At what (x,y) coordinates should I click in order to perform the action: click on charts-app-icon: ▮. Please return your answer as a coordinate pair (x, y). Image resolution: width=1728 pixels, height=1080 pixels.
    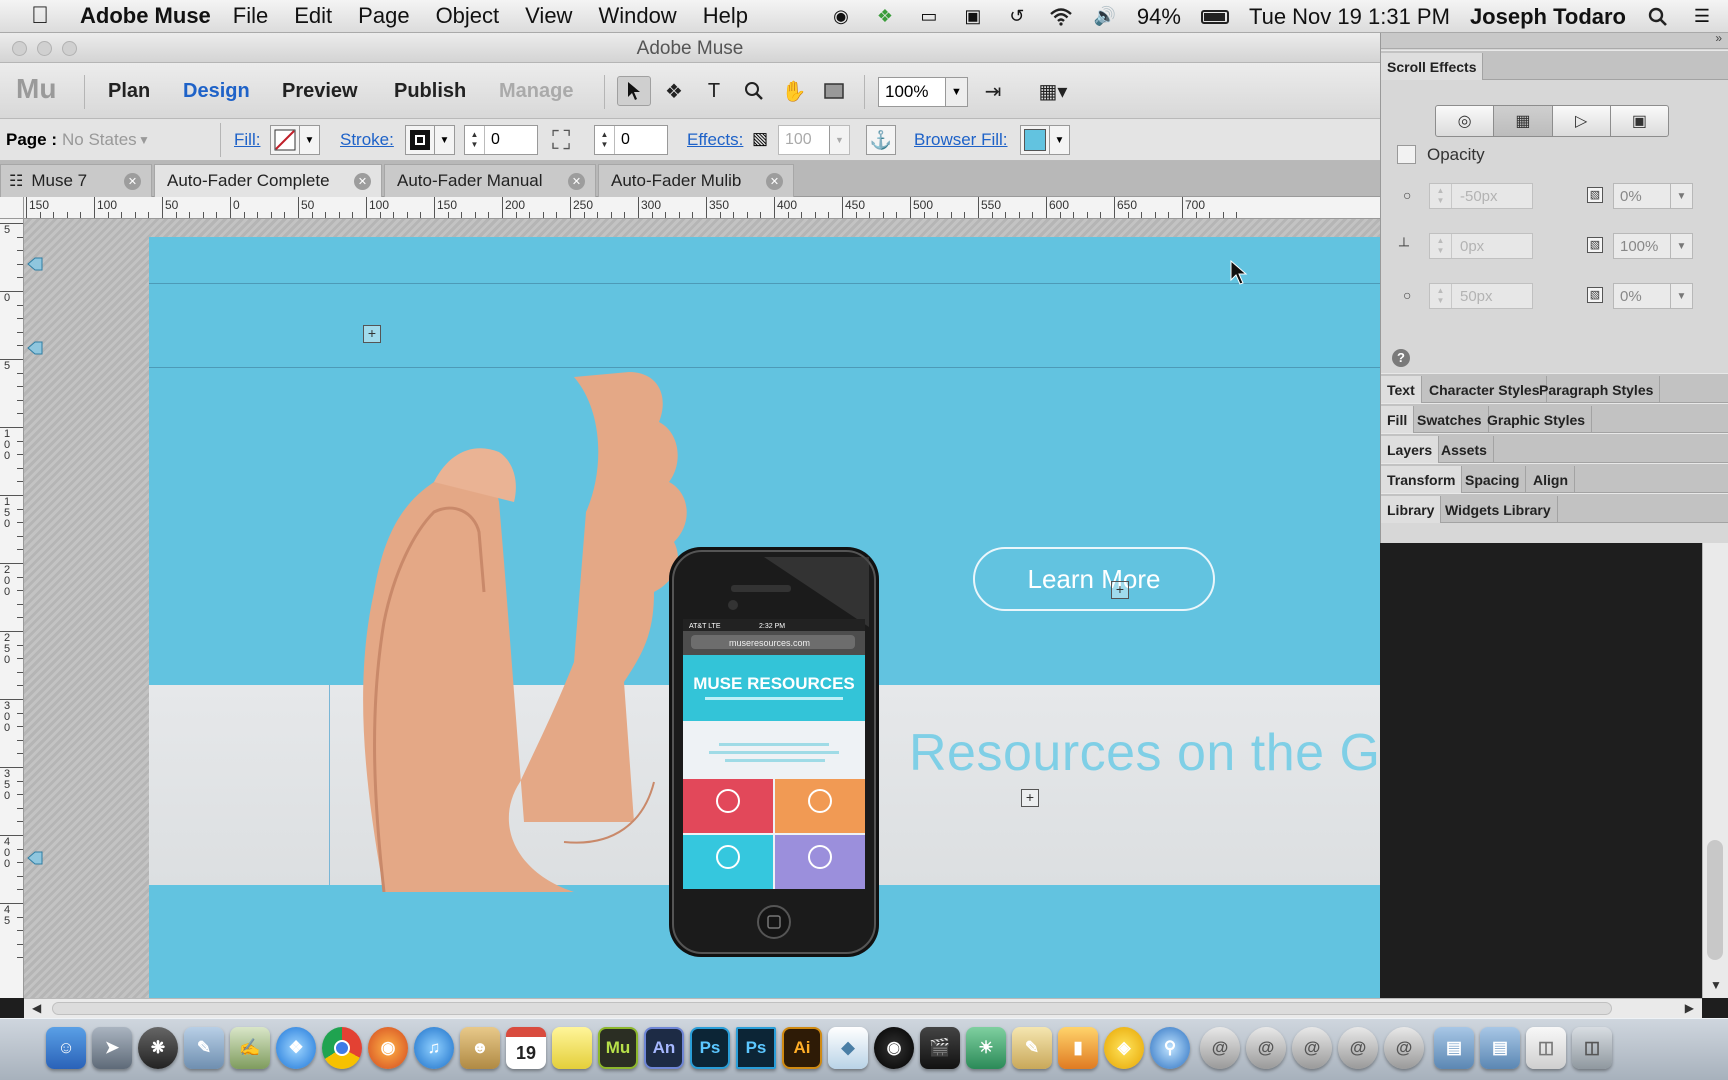
    Looking at the image, I should click on (1078, 1048).